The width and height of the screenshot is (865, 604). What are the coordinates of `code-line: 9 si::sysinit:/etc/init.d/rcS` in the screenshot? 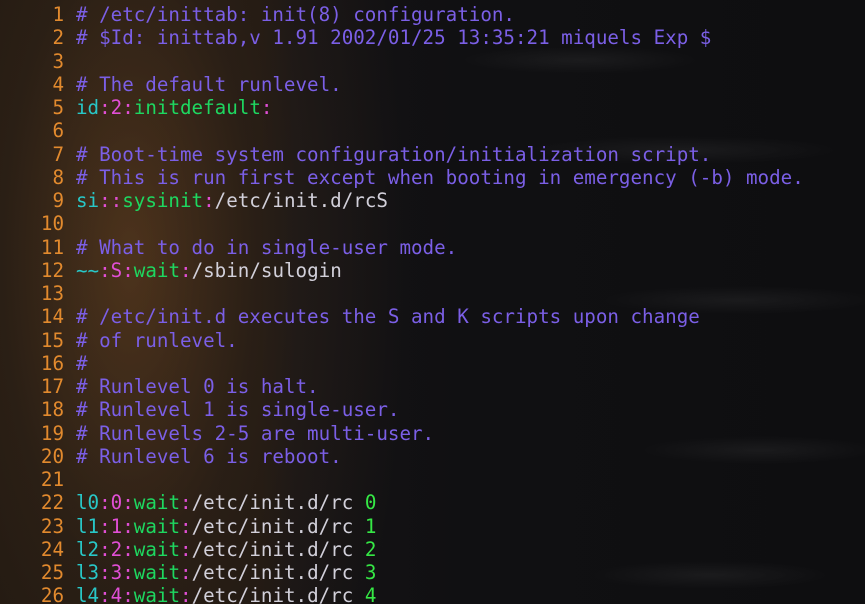 It's located at (432, 200).